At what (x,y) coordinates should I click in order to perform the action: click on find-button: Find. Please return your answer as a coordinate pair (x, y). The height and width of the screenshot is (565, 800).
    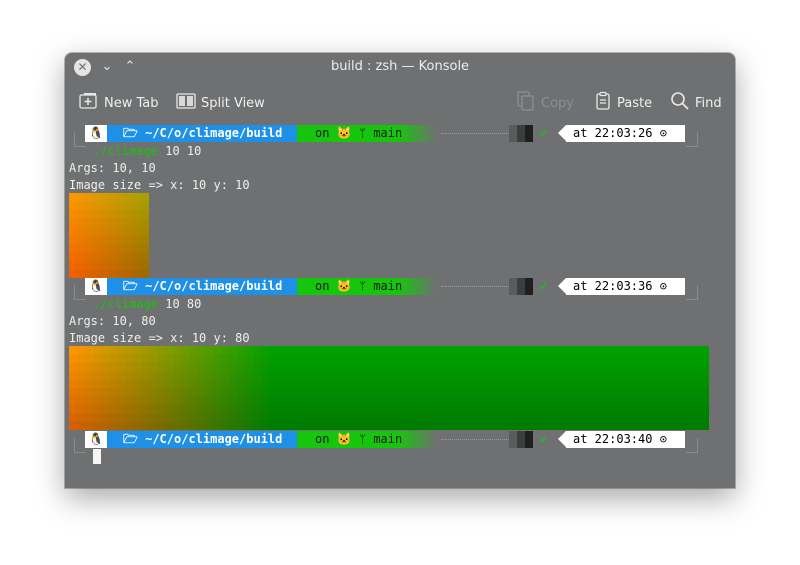
    Looking at the image, I should click on (696, 103).